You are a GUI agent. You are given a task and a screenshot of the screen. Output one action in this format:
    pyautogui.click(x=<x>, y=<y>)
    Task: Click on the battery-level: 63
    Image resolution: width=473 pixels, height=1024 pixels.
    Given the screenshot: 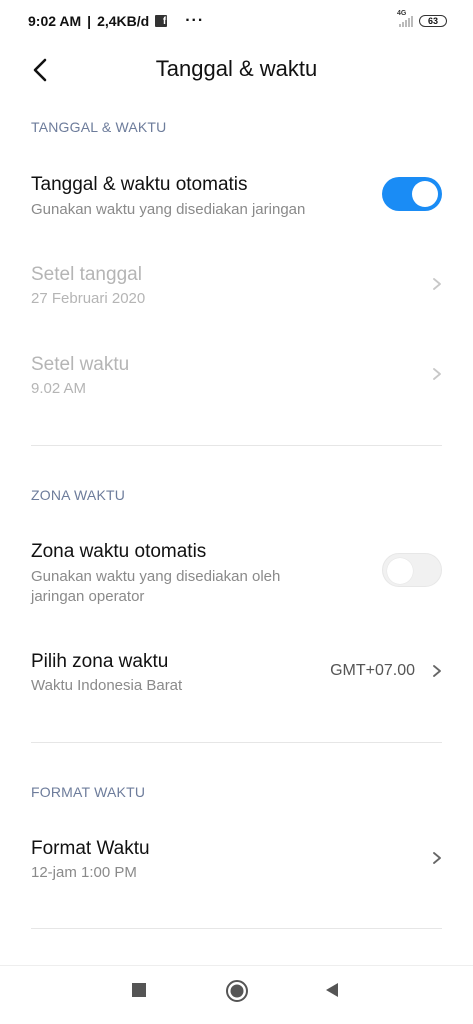 What is the action you would take?
    pyautogui.click(x=432, y=21)
    